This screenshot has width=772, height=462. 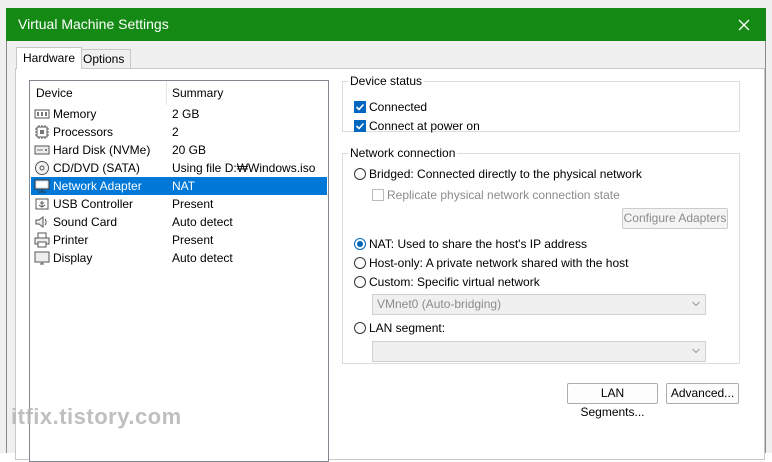 What do you see at coordinates (42, 150) in the screenshot?
I see `hard-disk-icon` at bounding box center [42, 150].